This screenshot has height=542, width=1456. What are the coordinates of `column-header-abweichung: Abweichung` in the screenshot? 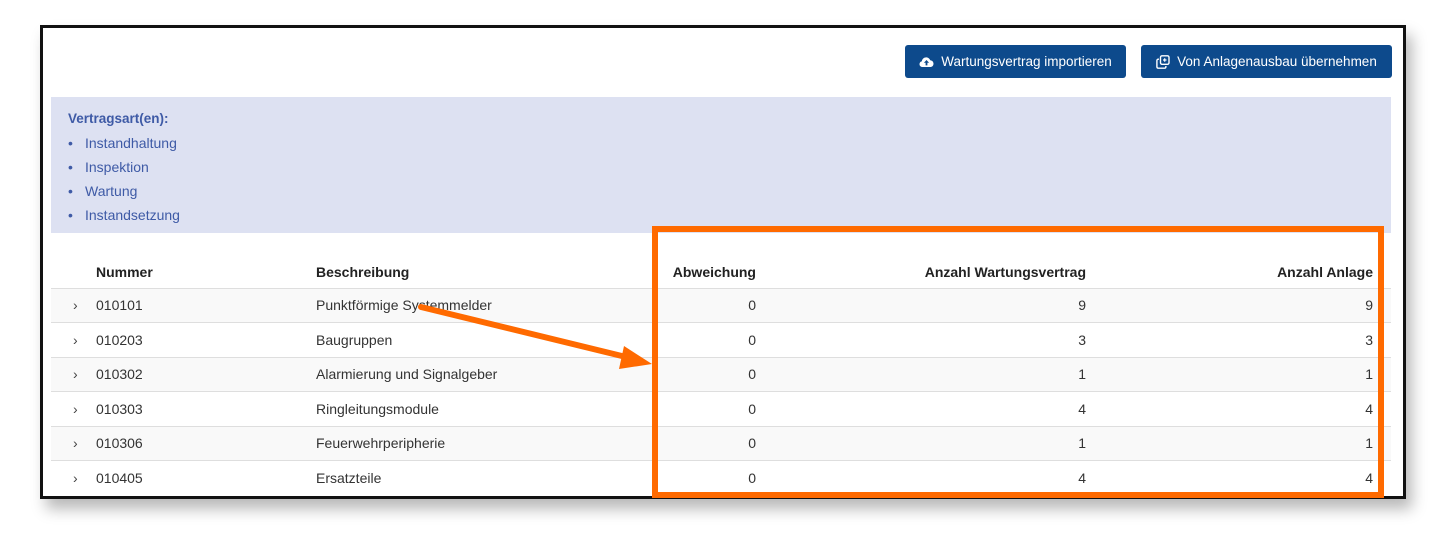 It's located at (711, 269).